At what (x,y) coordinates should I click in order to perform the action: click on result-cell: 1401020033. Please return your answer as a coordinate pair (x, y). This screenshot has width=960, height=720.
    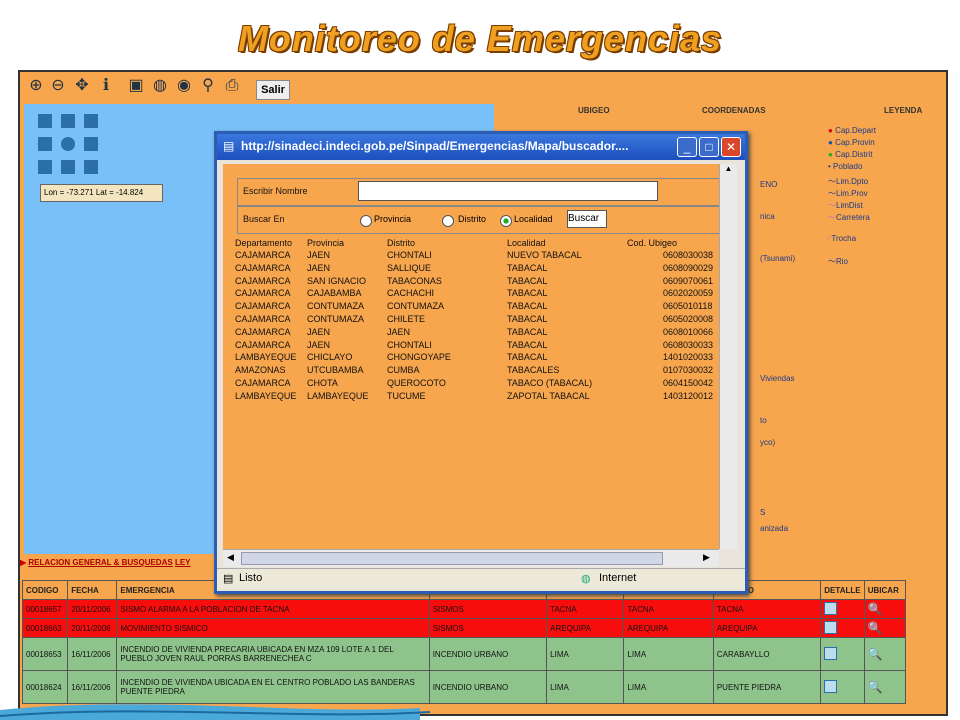
    Looking at the image, I should click on (688, 357).